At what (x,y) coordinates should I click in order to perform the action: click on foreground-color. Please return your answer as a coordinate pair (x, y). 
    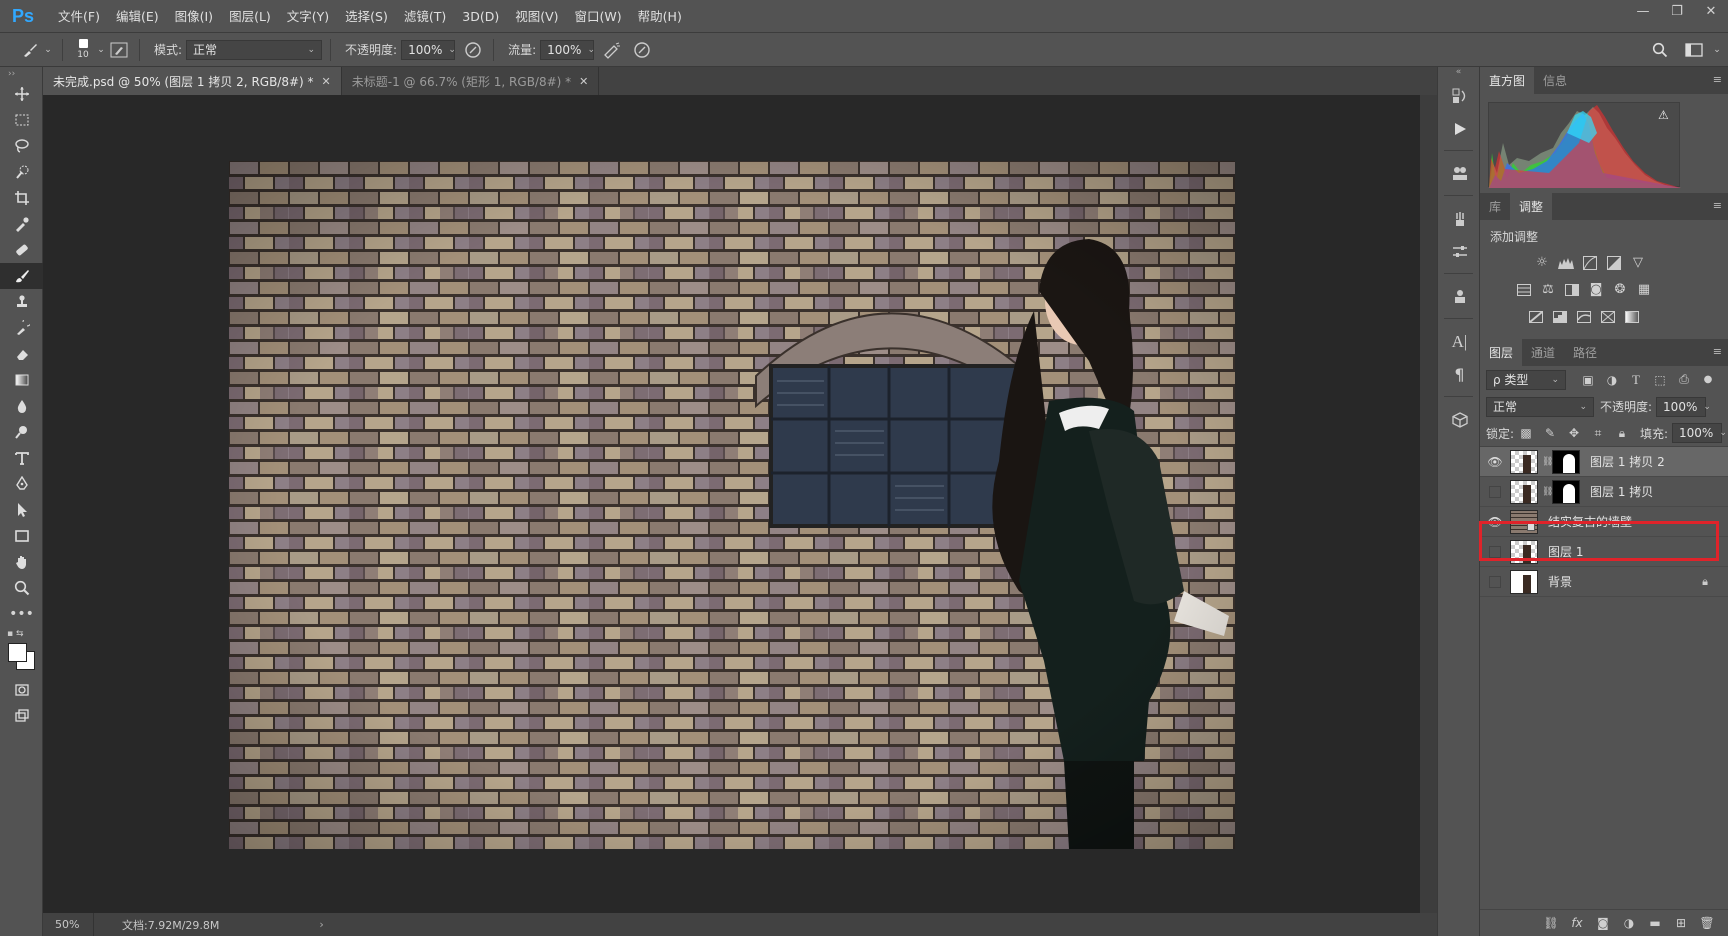
    Looking at the image, I should click on (17, 652).